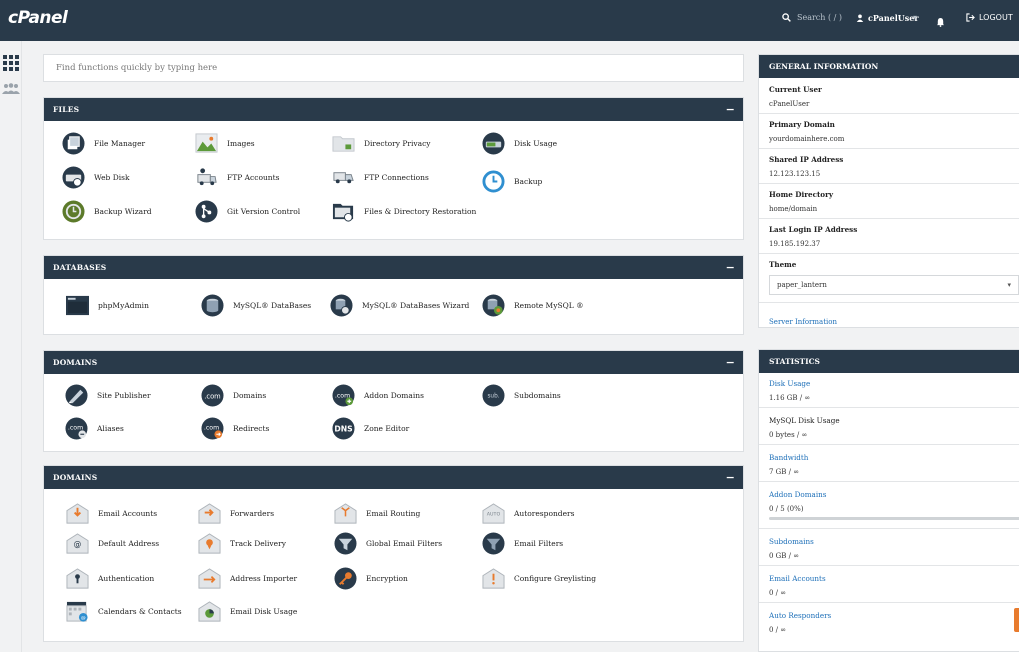  Describe the element at coordinates (377, 513) in the screenshot. I see `email-routing-link: Email Routing` at that location.